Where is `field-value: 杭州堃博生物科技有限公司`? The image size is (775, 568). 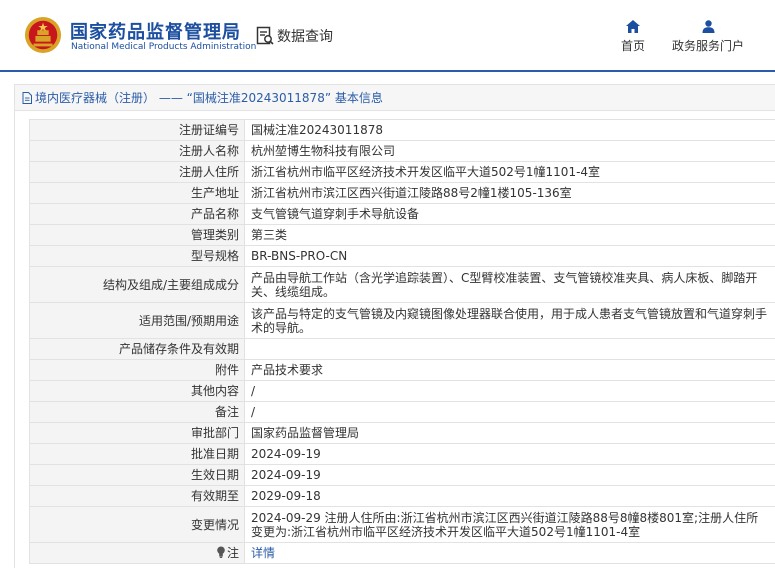
field-value: 杭州堃博生物科技有限公司 is located at coordinates (509, 151).